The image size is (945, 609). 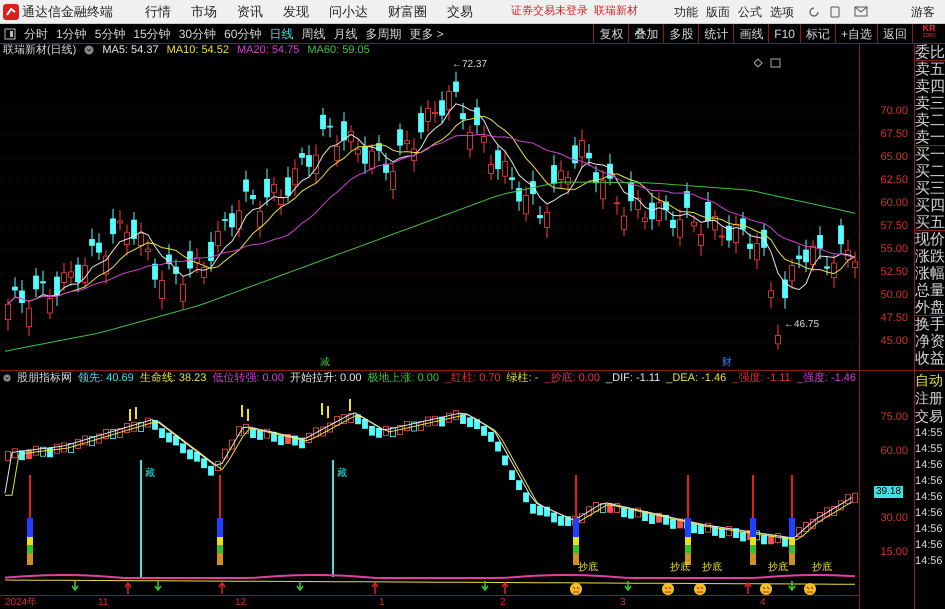 I want to click on tool-menu-item: 版面, so click(x=718, y=11).